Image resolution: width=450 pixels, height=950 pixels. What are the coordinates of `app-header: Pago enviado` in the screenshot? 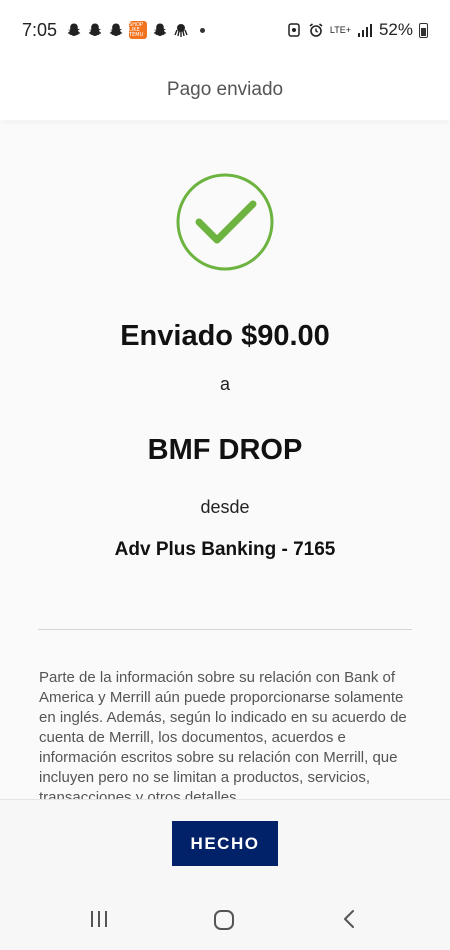 It's located at (225, 90).